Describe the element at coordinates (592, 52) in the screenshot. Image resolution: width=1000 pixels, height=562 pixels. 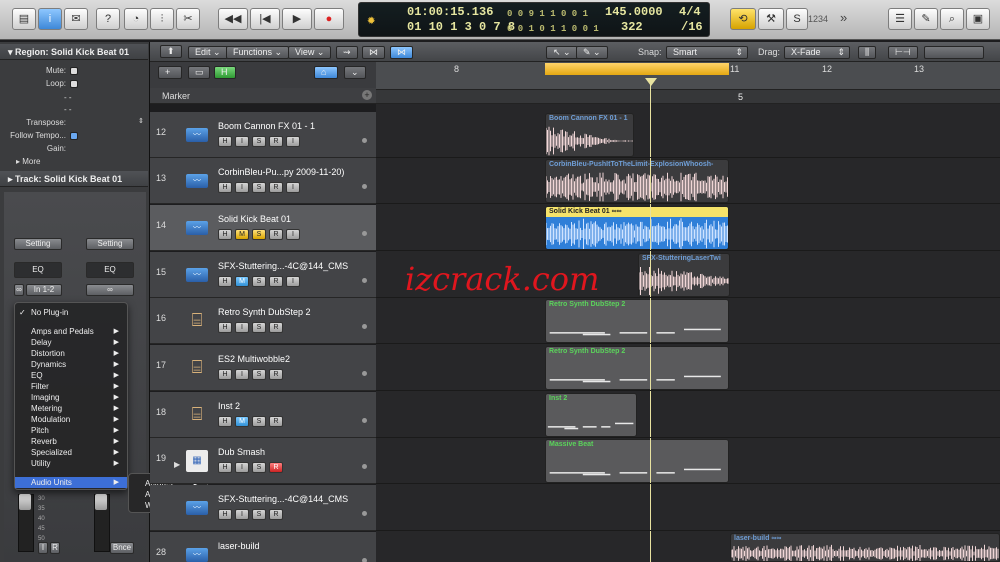
I see `pencil-tool-icon: ✎ ⌄` at that location.